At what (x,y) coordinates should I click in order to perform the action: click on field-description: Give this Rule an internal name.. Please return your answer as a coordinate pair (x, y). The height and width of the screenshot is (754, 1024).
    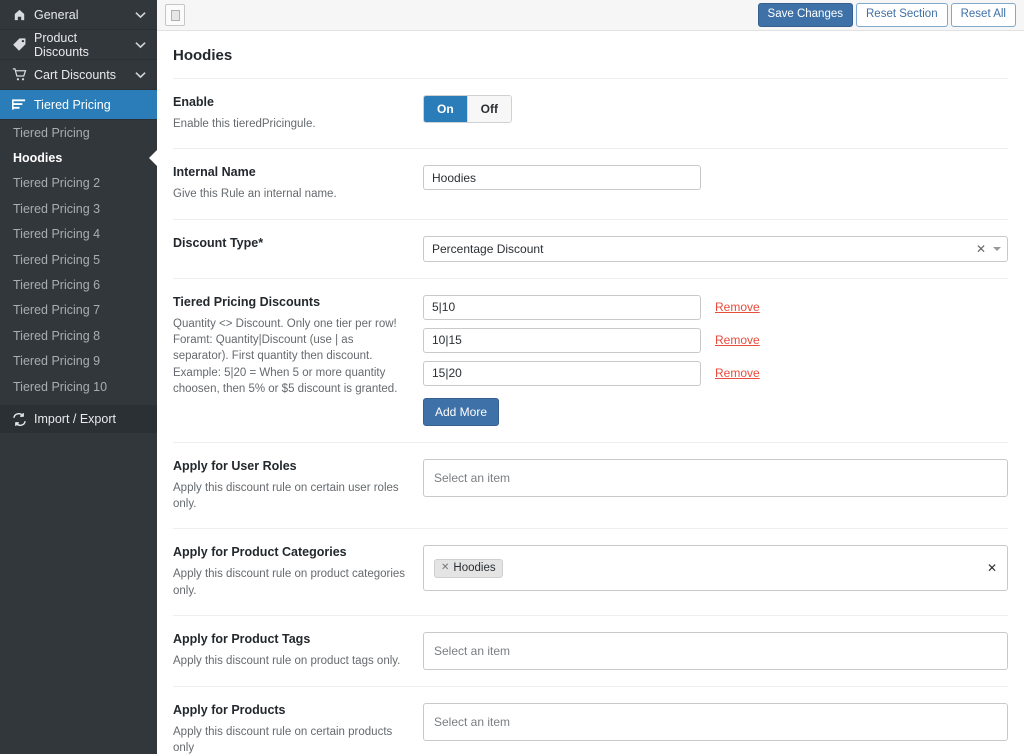
    Looking at the image, I should click on (255, 194).